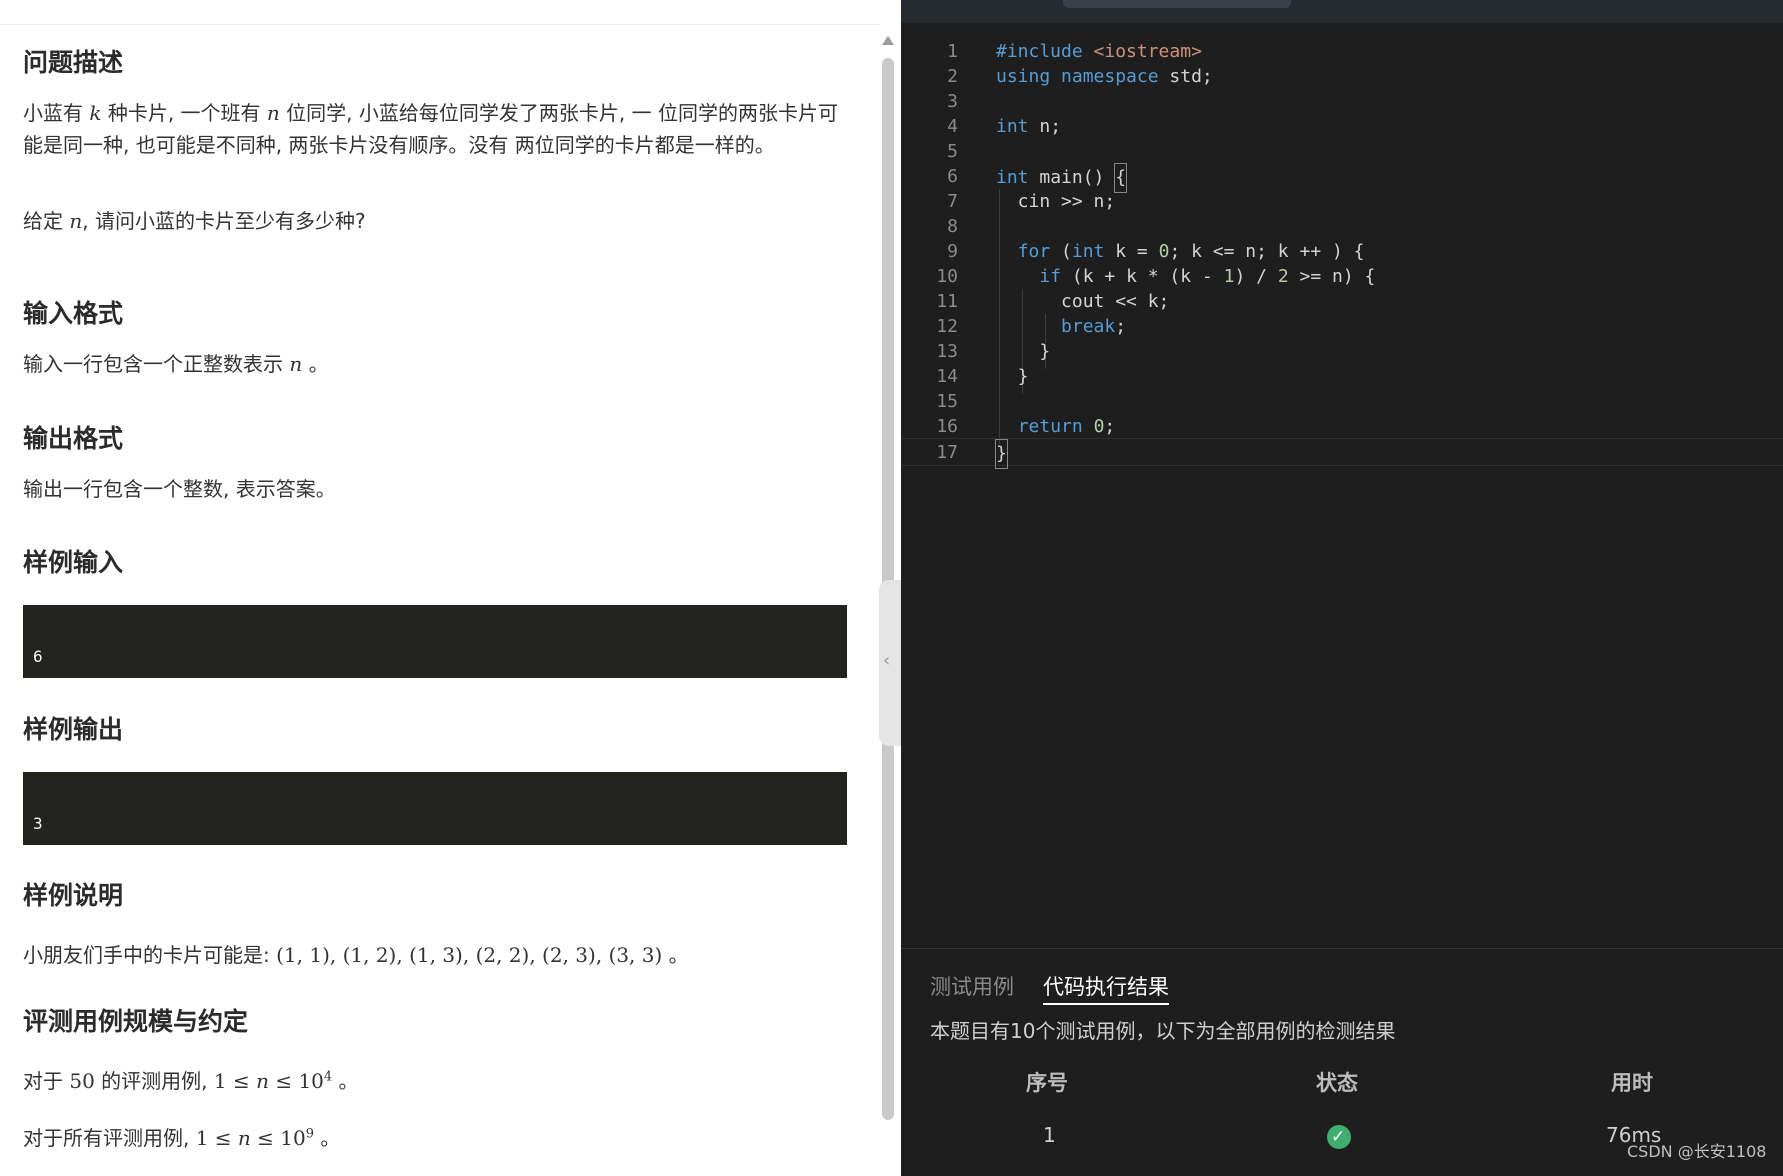 The width and height of the screenshot is (1783, 1176). What do you see at coordinates (952, 51) in the screenshot?
I see `line-number: 1` at bounding box center [952, 51].